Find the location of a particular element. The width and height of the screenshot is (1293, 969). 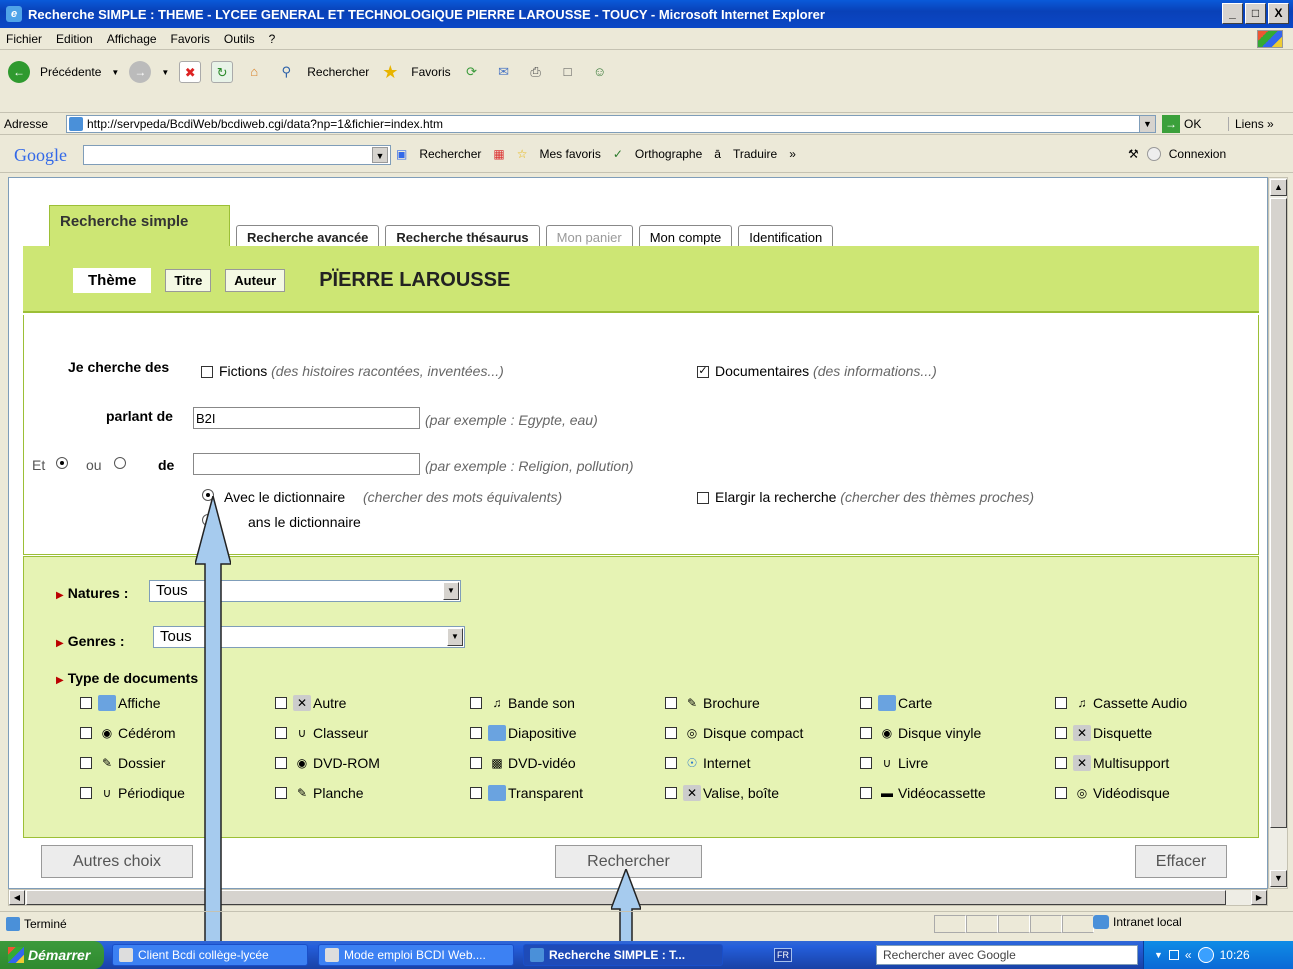

vertical-scrollbar: ▲ ▼ is located at coordinates (1278, 533).